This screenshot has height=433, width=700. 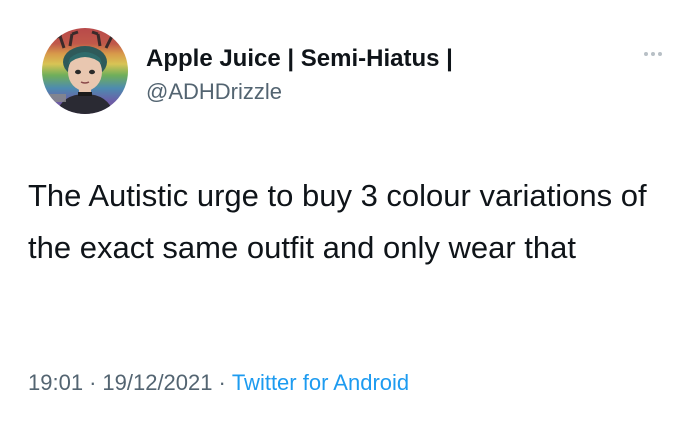 I want to click on tweet-source-link: Twitter for Android, so click(x=320, y=382).